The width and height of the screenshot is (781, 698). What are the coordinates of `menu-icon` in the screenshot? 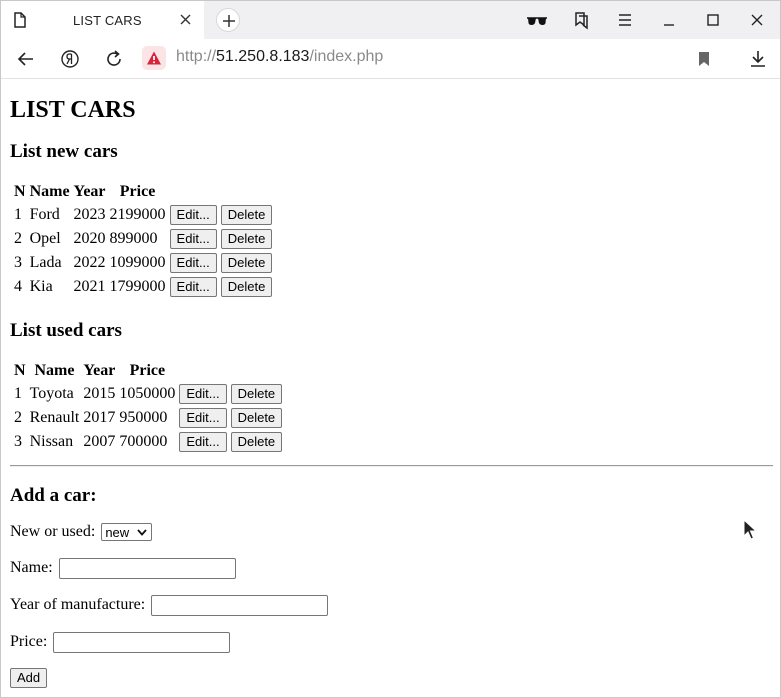 It's located at (625, 20).